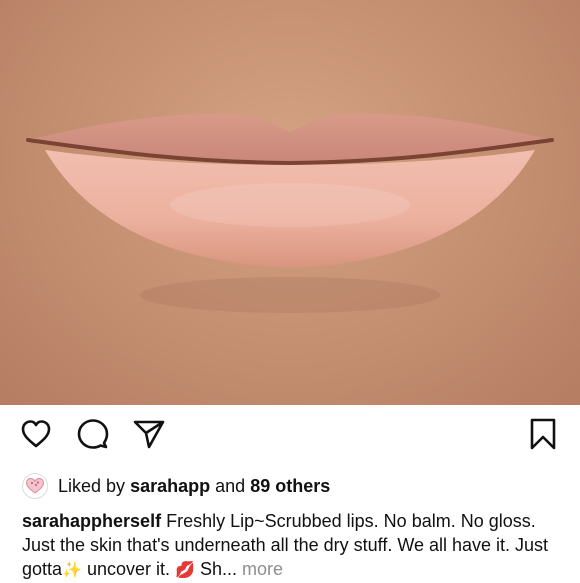 The width and height of the screenshot is (580, 583). What do you see at coordinates (290, 486) in the screenshot?
I see `likes-others-count: 89 others` at bounding box center [290, 486].